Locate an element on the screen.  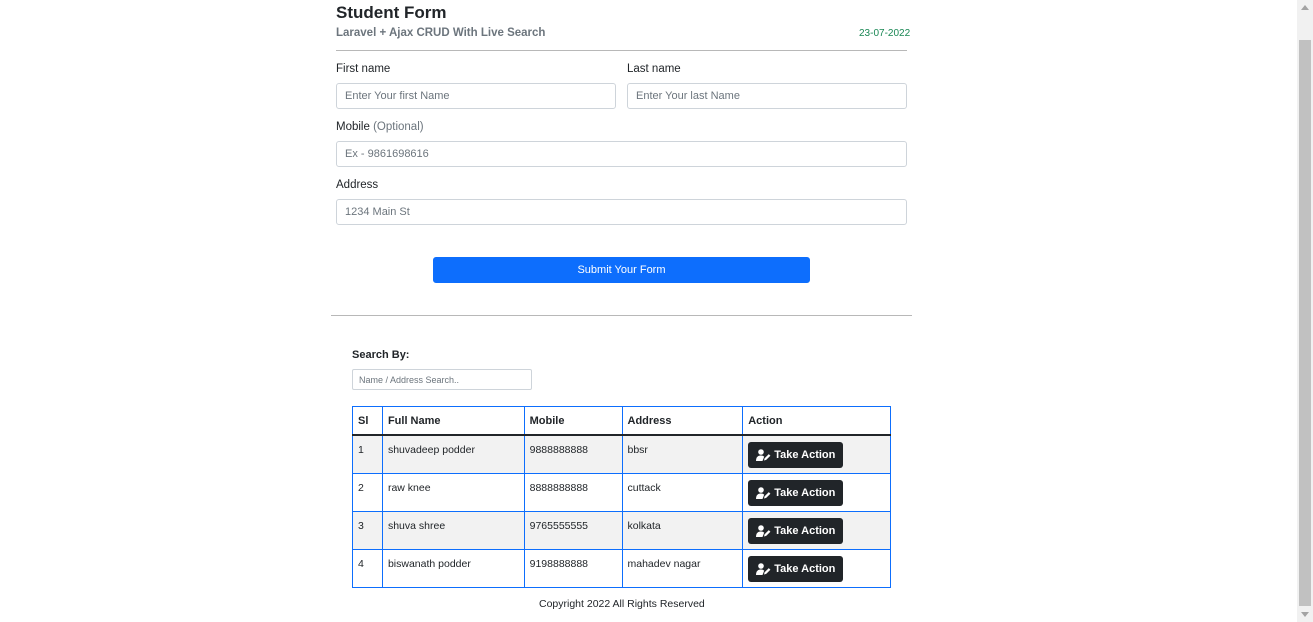
cell-sl: 1 is located at coordinates (367, 454).